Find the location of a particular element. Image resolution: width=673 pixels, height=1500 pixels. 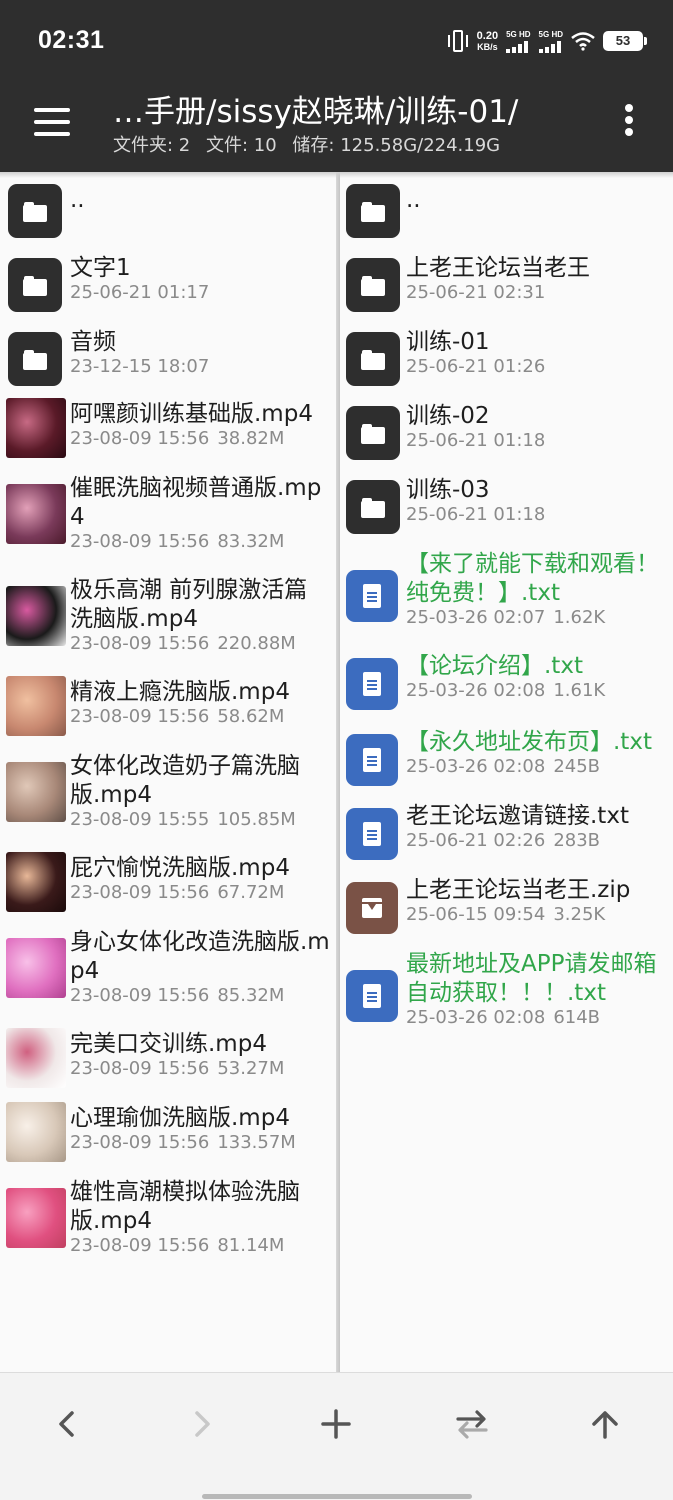

file-row: 上老王论坛当老王 25-06-21 02:31 is located at coordinates (506, 291).